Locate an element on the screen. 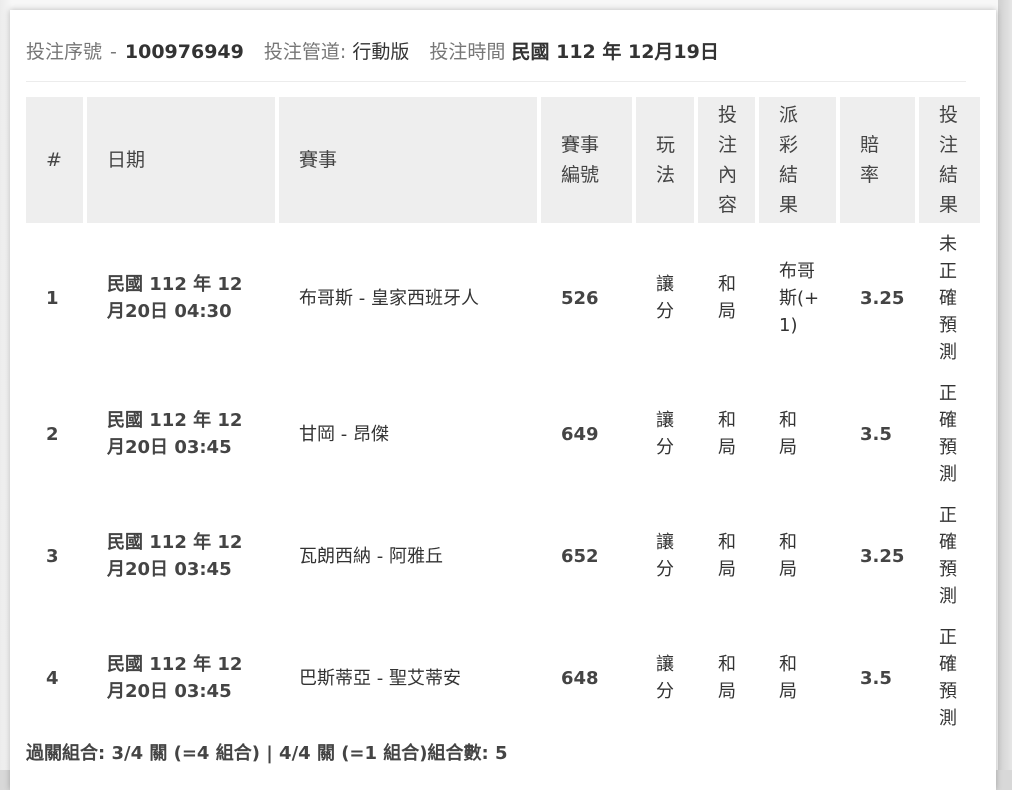  col-header-match: 賽事 is located at coordinates (408, 160).